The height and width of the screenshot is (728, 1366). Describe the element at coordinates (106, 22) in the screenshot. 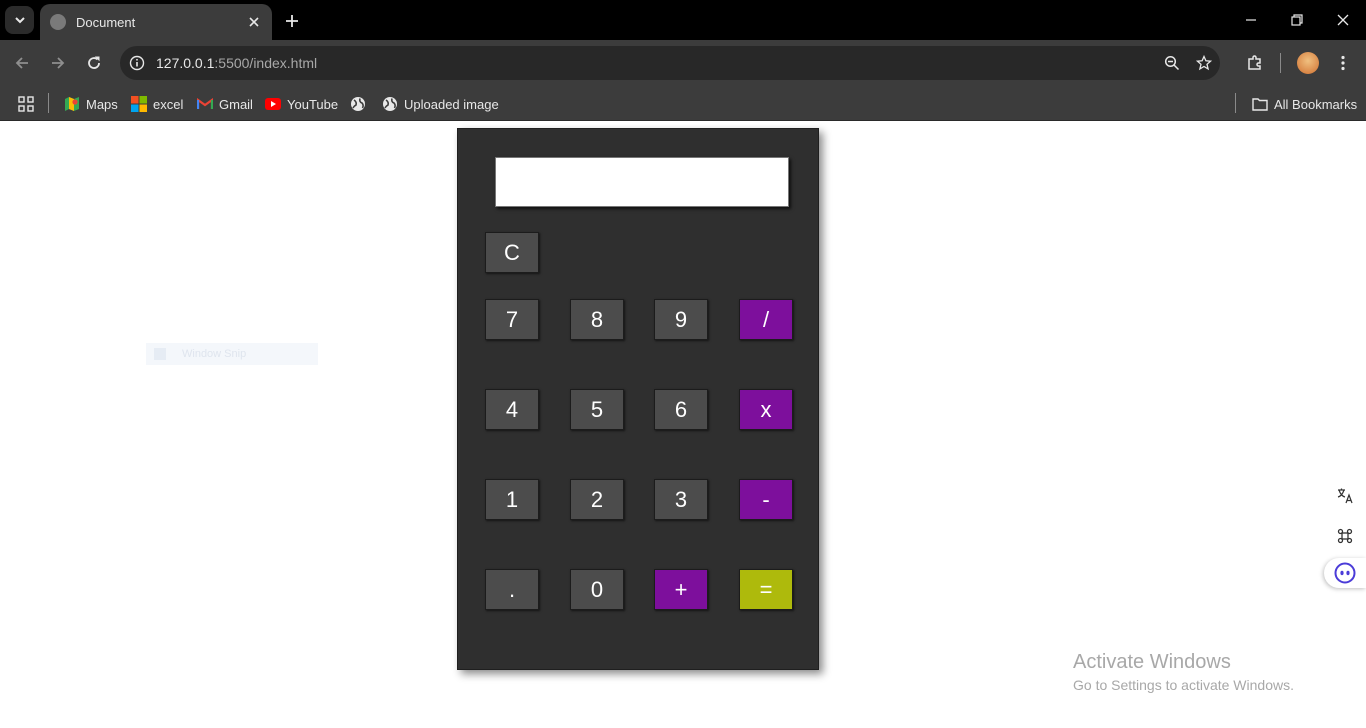

I see `tab-title: Document` at that location.